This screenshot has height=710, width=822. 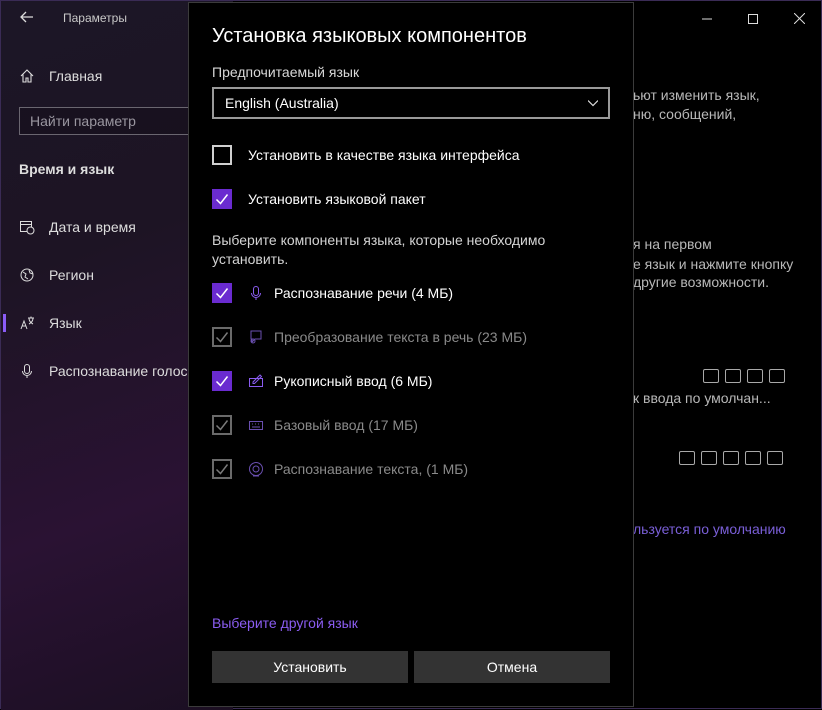 What do you see at coordinates (92, 227) in the screenshot?
I see `sidebar-item-label: Дата и время` at bounding box center [92, 227].